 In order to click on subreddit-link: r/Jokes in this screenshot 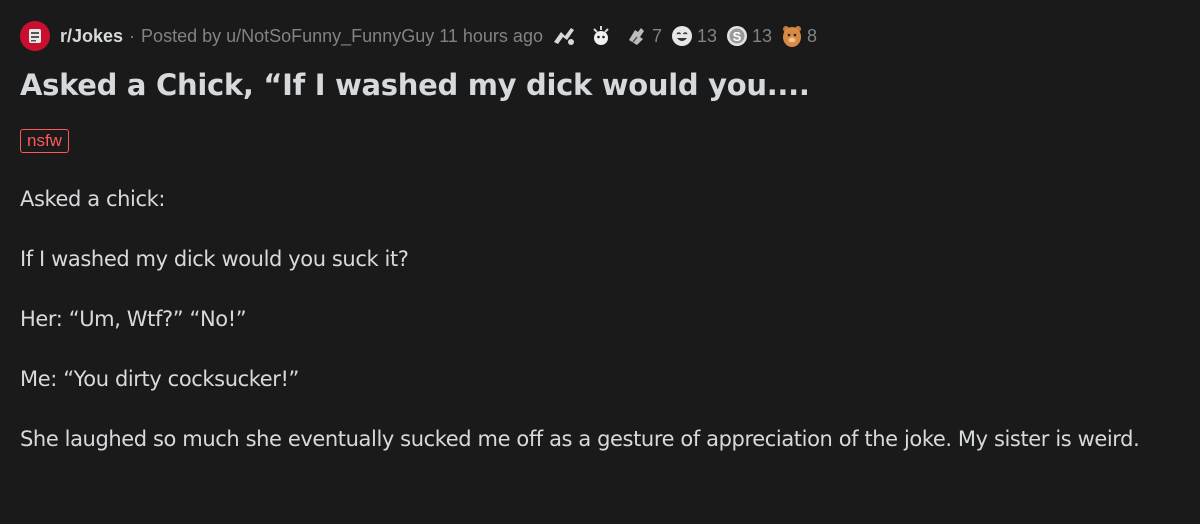, I will do `click(91, 36)`.